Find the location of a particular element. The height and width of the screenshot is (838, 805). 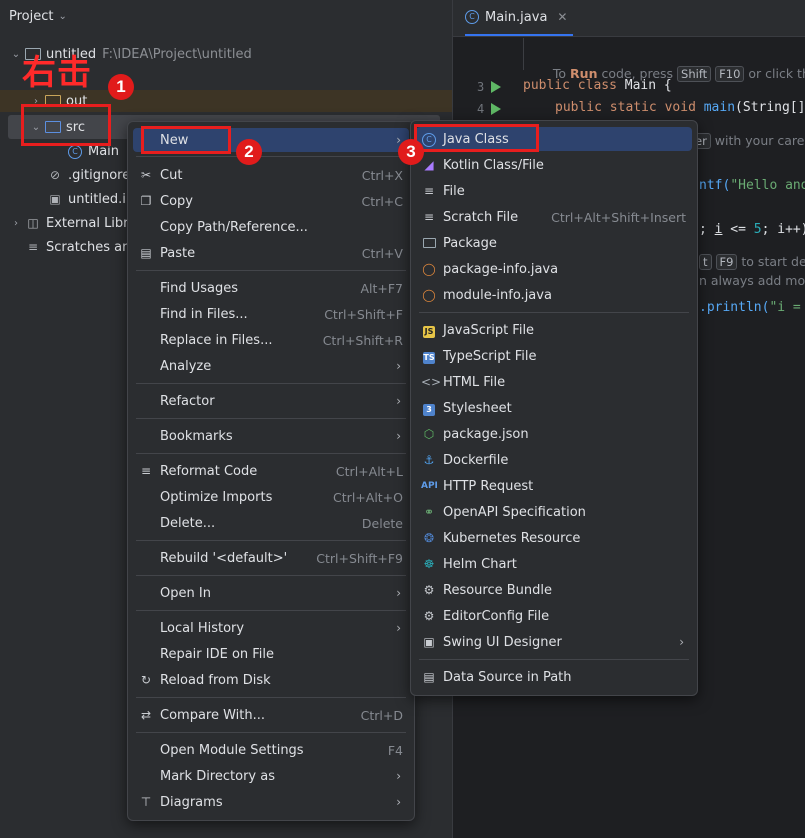

code-line-3: public class Main { is located at coordinates (597, 85).